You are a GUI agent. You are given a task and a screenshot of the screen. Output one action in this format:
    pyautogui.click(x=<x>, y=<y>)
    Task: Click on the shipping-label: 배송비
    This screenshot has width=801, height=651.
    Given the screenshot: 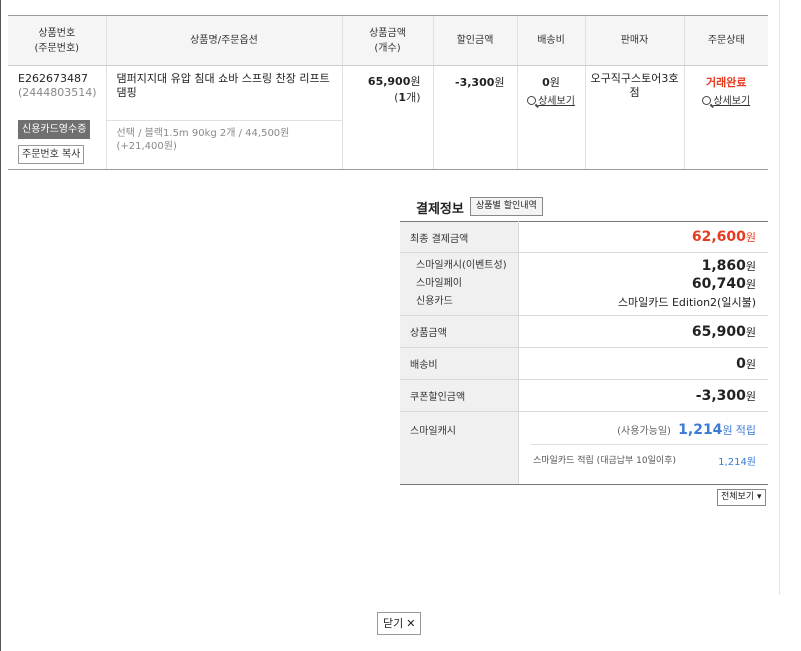 What is the action you would take?
    pyautogui.click(x=459, y=363)
    